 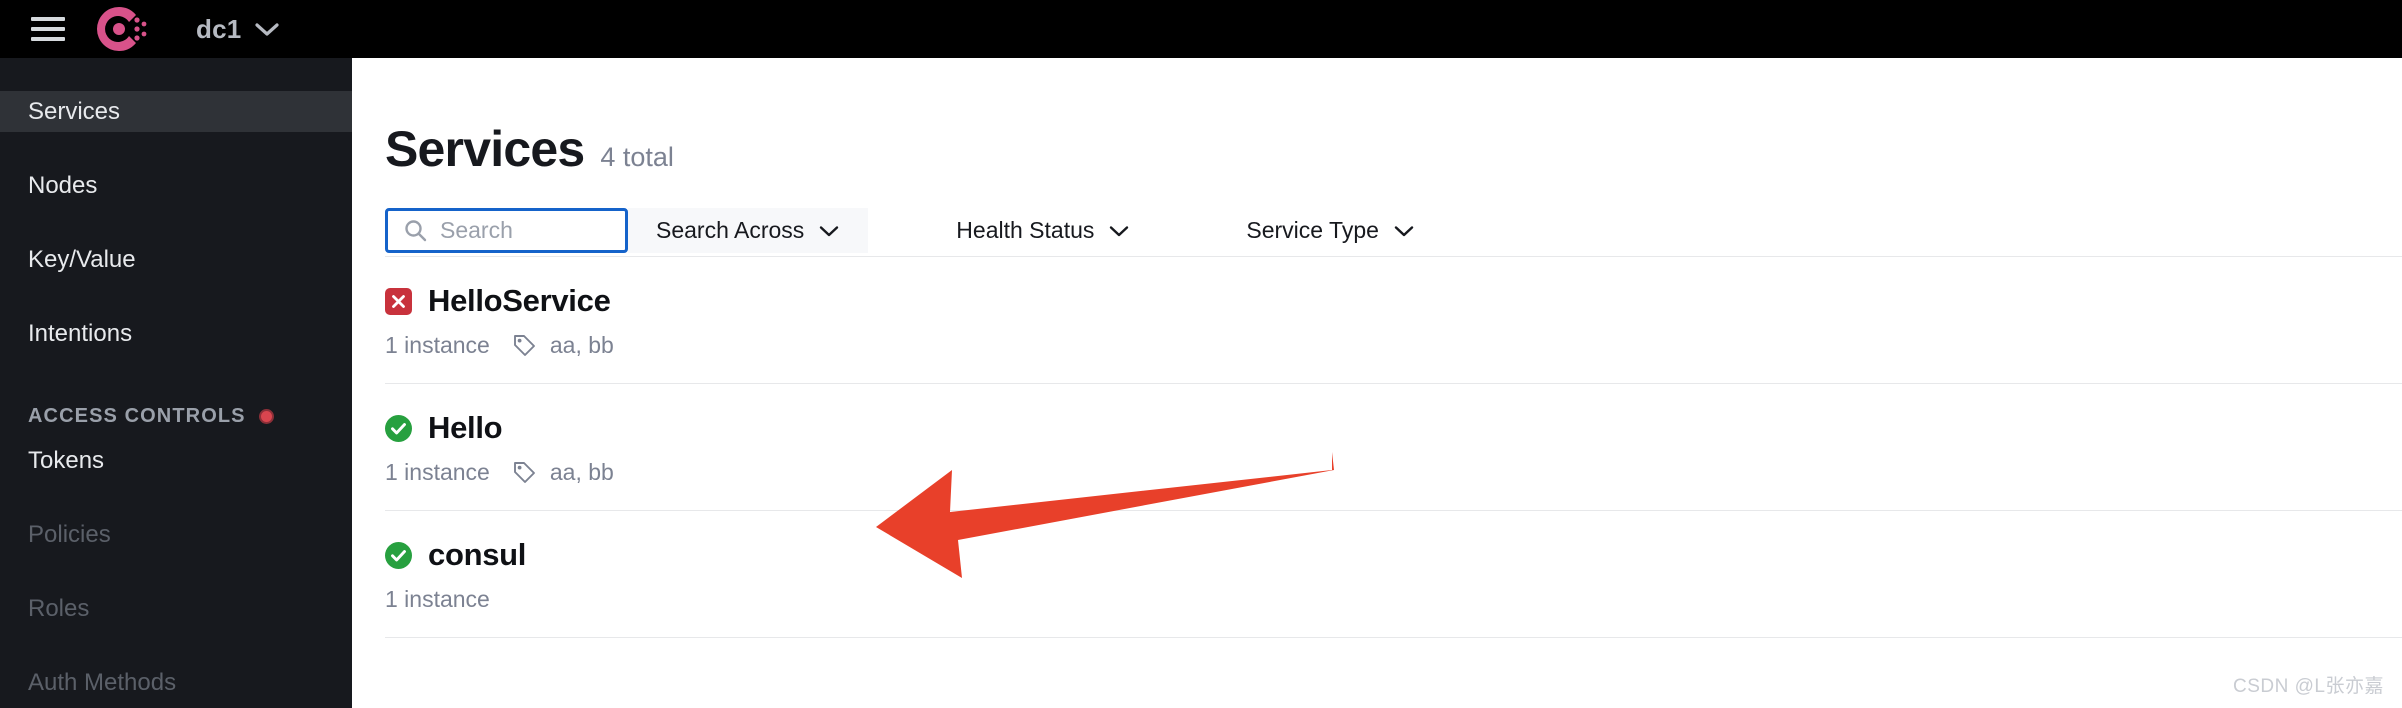 I want to click on hamburger-menu-icon, so click(x=48, y=29).